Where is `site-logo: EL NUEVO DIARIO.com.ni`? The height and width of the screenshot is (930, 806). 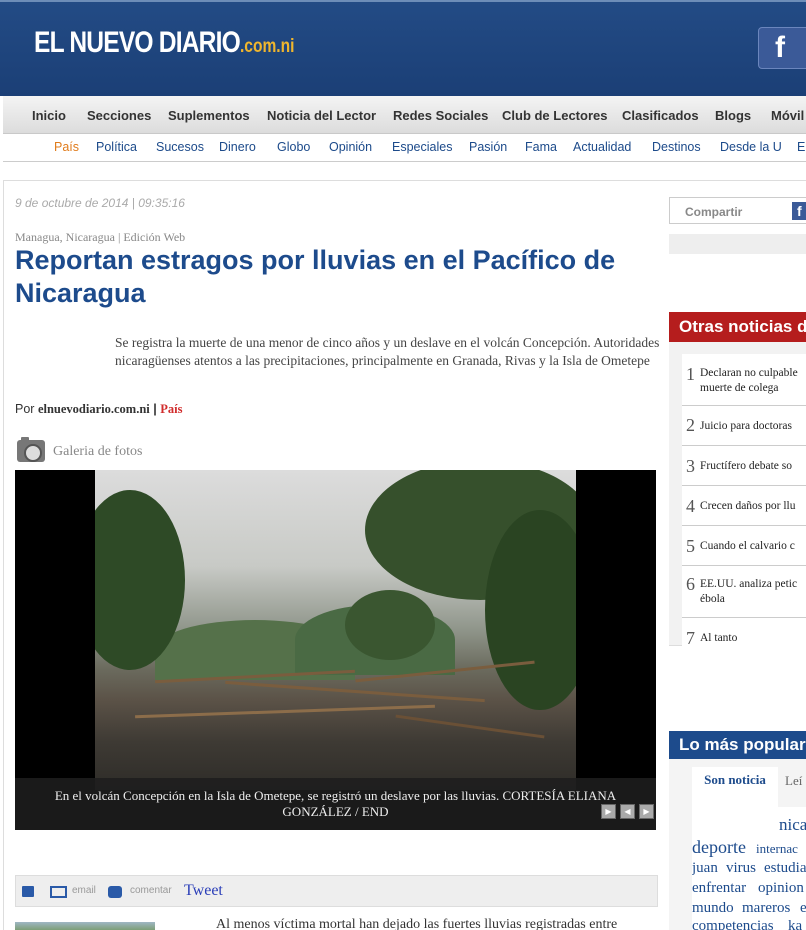 site-logo: EL NUEVO DIARIO.com.ni is located at coordinates (164, 43).